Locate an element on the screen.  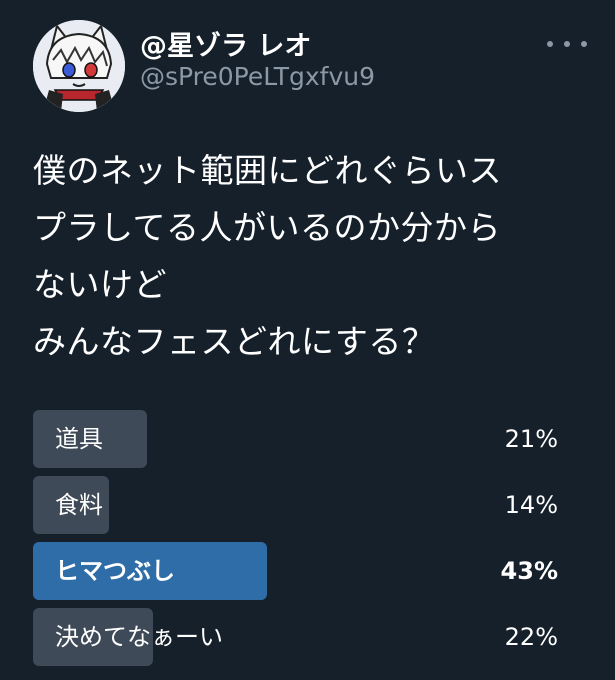
poll-option: 道具 21% is located at coordinates (298, 439).